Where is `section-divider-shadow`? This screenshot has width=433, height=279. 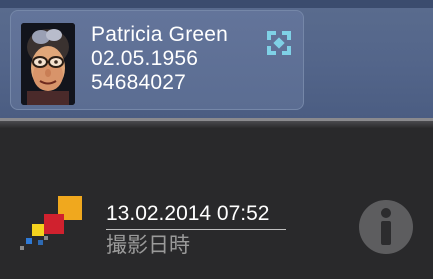
section-divider-shadow is located at coordinates (216, 124).